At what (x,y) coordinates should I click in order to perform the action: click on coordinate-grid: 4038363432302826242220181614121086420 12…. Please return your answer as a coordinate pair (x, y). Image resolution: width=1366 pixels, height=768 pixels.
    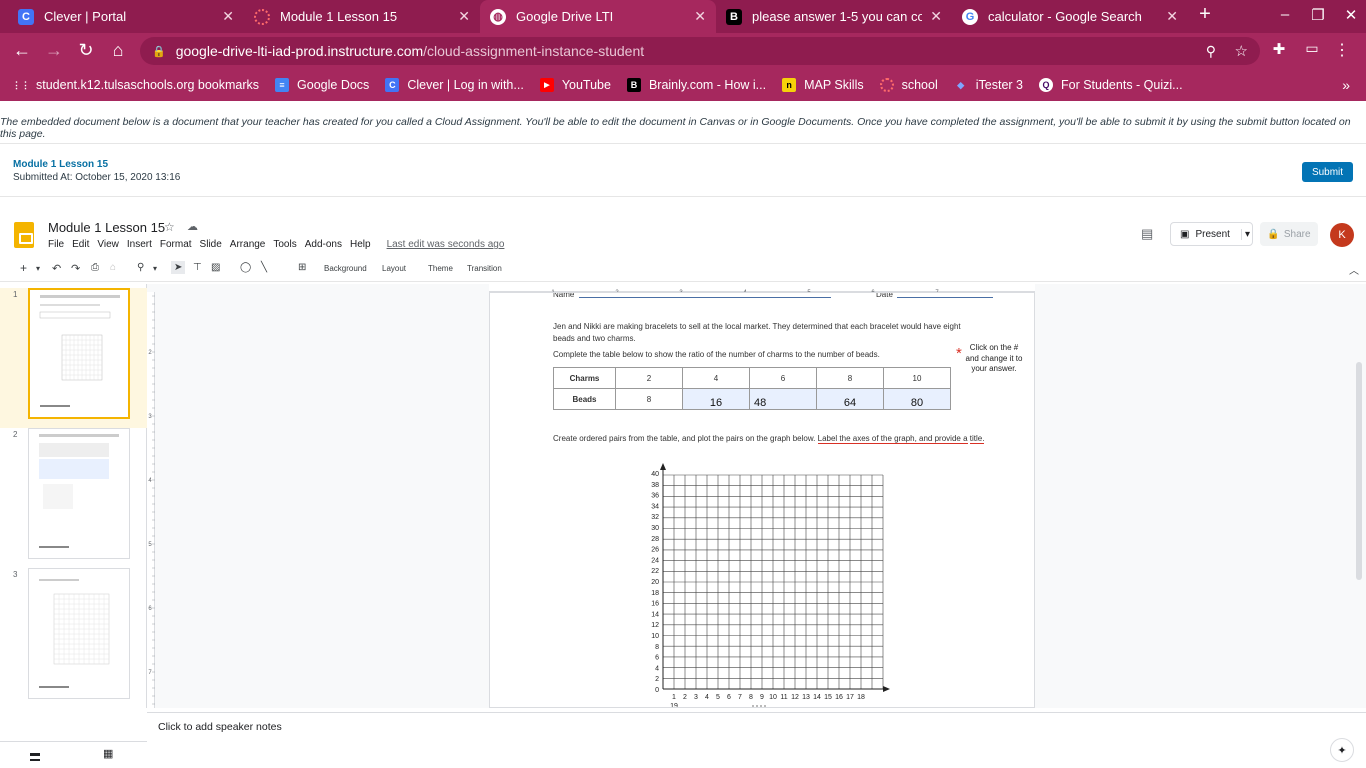
    Looking at the image, I should click on (770, 584).